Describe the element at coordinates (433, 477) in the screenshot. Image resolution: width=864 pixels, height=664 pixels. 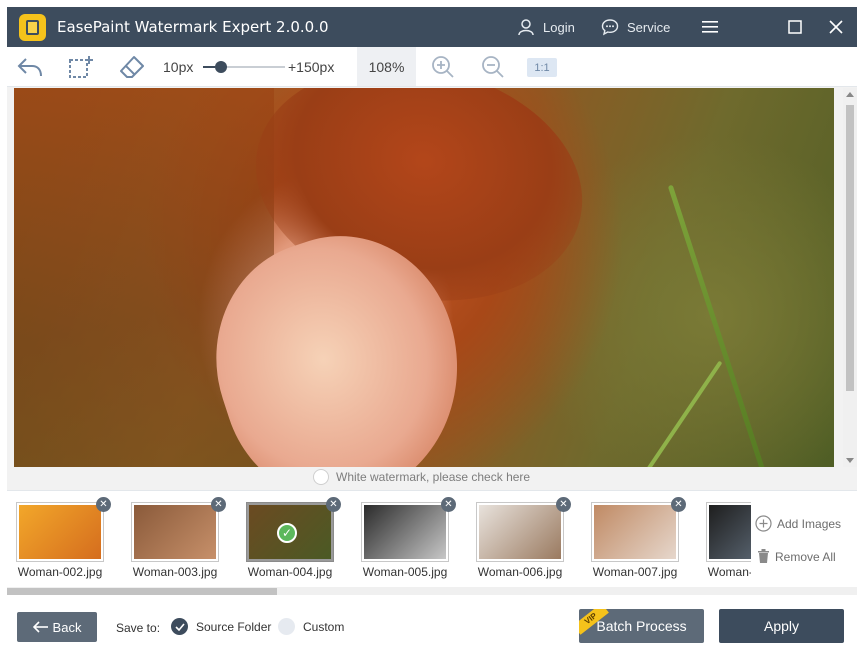
I see `white-watermark-label: White watermark, please check here` at that location.